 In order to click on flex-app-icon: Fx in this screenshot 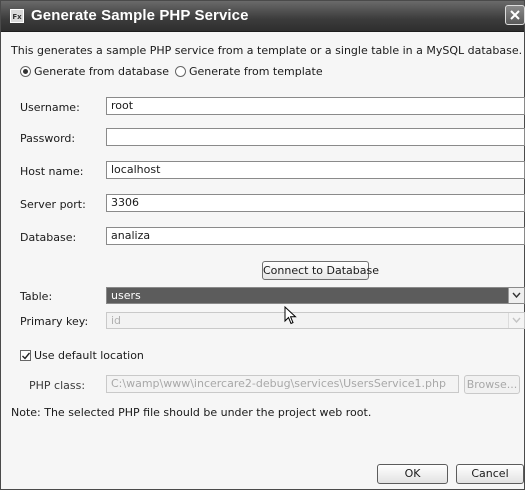, I will do `click(17, 16)`.